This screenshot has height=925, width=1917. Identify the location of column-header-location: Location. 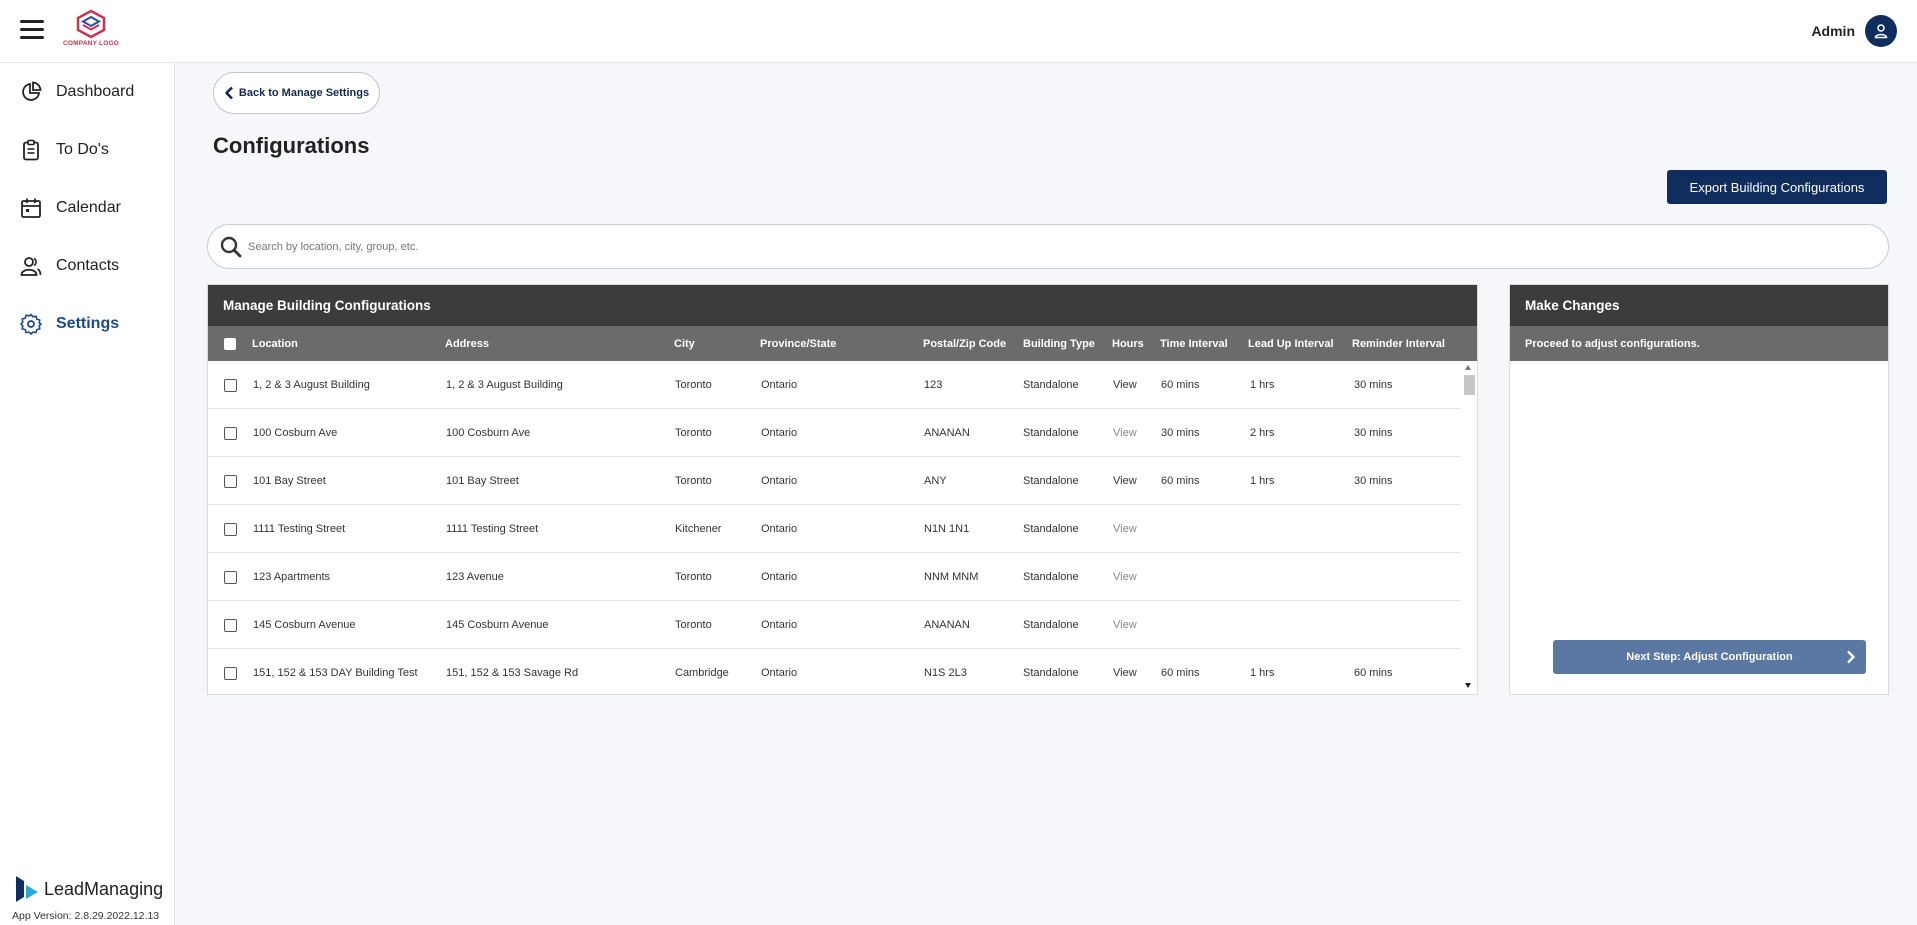
(275, 343).